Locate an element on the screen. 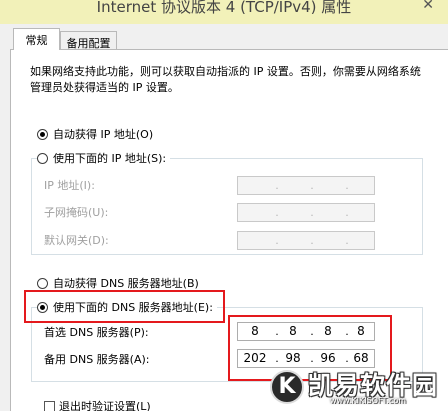  radio-manual-ip-indicator is located at coordinates (42, 158).